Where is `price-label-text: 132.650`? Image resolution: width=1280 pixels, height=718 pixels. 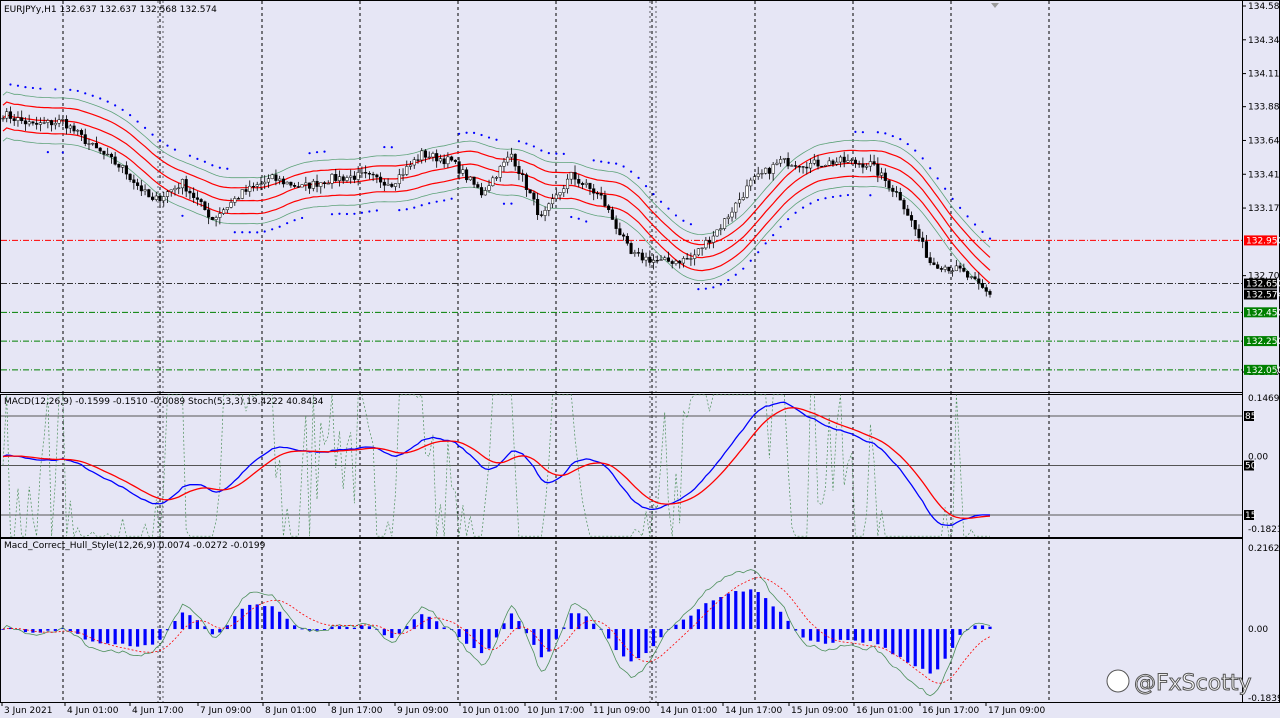
price-label-text: 132.650 is located at coordinates (1263, 285).